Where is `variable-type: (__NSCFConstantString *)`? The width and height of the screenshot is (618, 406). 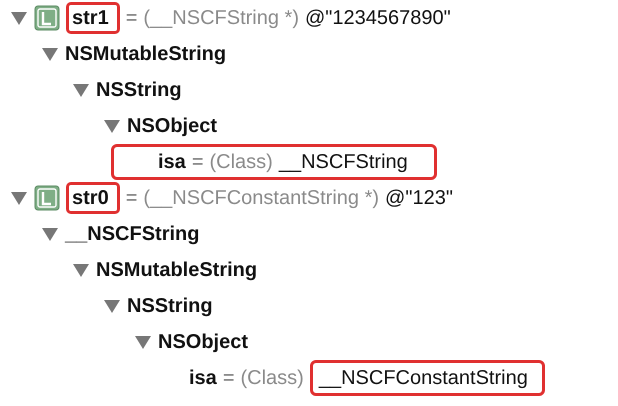
variable-type: (__NSCFConstantString *) is located at coordinates (261, 198).